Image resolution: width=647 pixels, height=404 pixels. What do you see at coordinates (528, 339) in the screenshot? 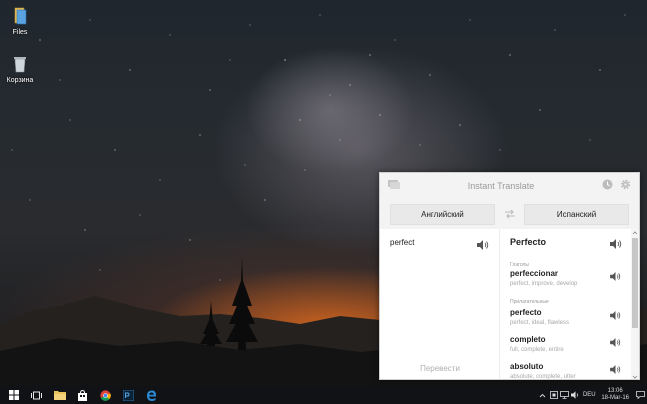
I see `translation-entry-word: completo` at bounding box center [528, 339].